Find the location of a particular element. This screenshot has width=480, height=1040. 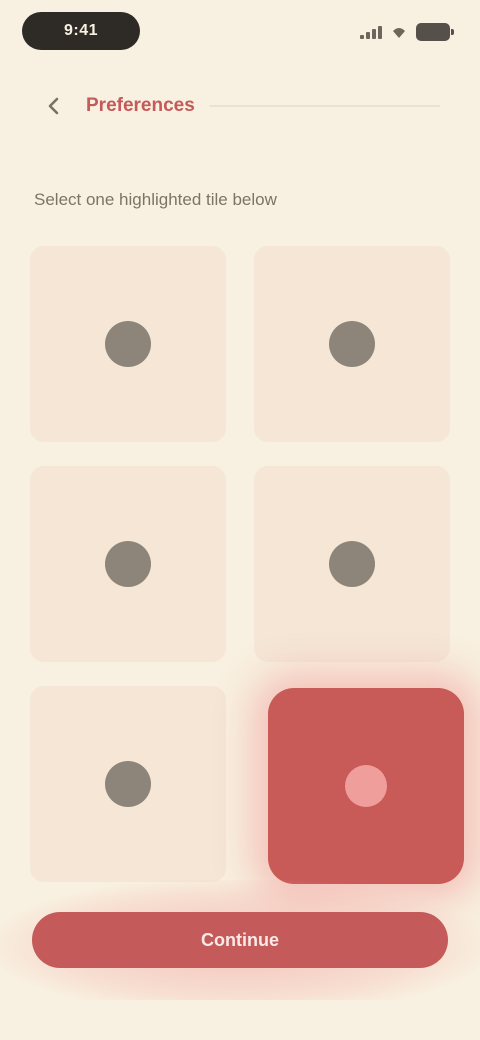

header-nav: Preferences is located at coordinates (240, 106).